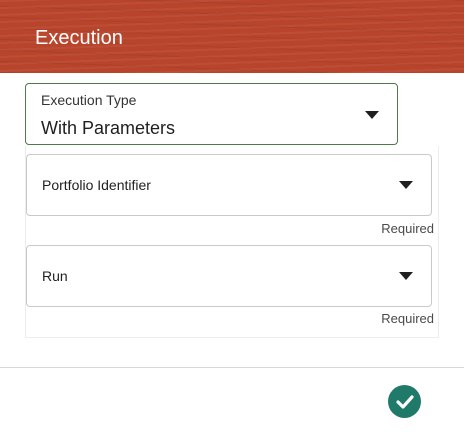 This screenshot has height=433, width=464. I want to click on portfolio-identifier-label: Portfolio Identifier, so click(96, 185).